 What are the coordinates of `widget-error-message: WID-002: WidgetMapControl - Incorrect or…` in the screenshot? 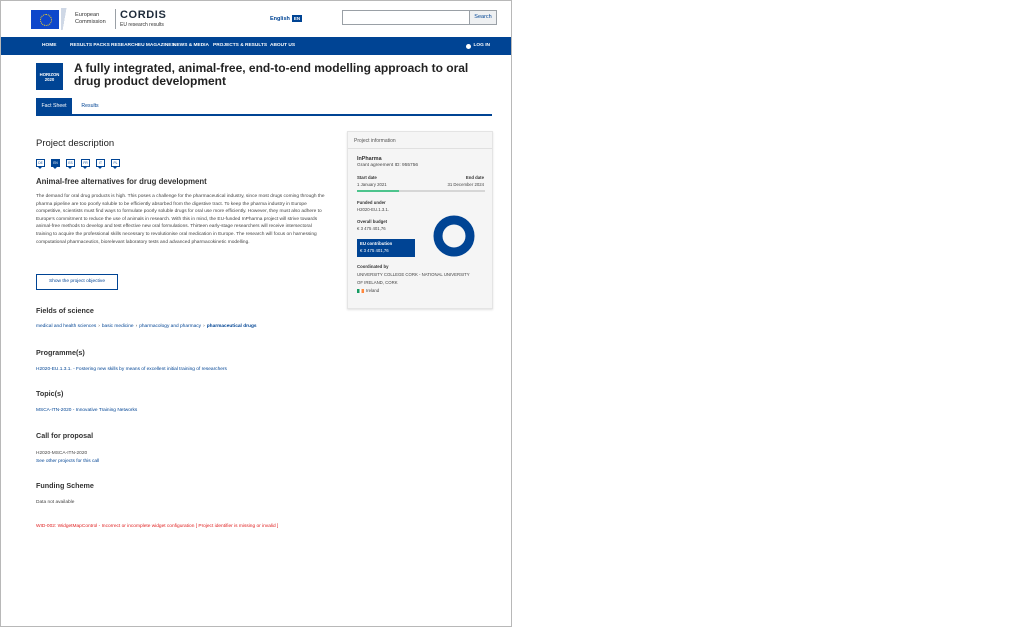 It's located at (157, 526).